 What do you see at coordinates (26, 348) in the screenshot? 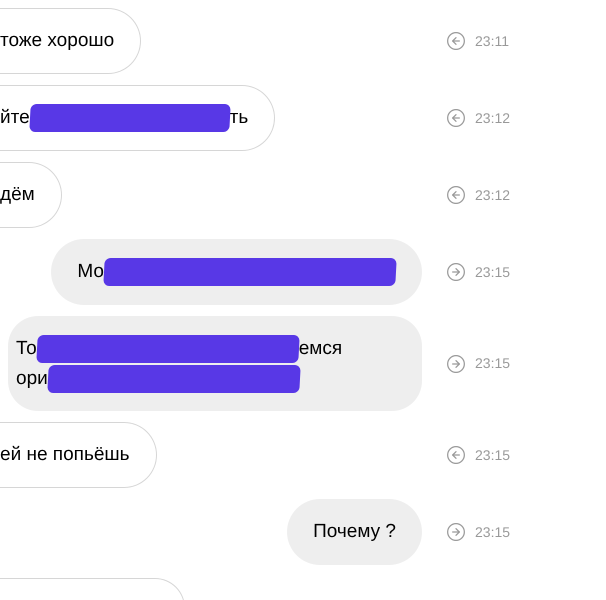
I see `message-text: То` at bounding box center [26, 348].